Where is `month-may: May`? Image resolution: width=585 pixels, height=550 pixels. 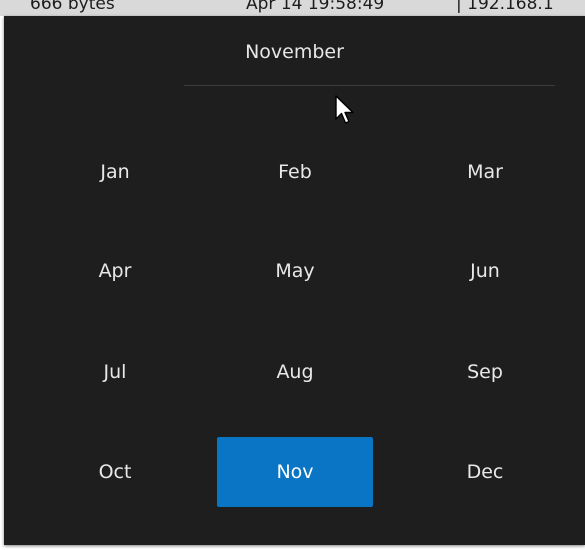
month-may: May is located at coordinates (295, 271).